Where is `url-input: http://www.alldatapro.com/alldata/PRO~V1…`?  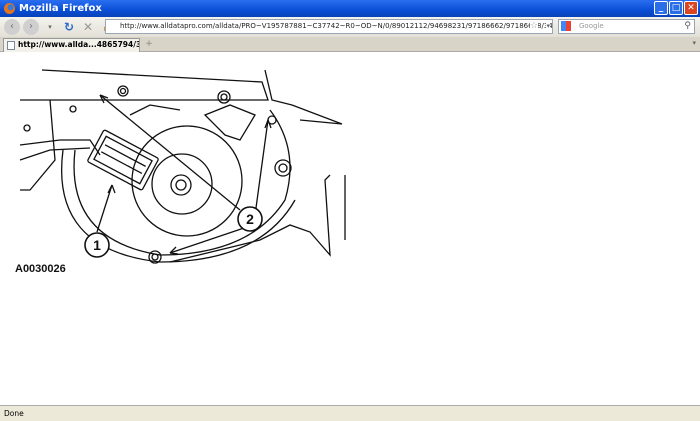
url-input: http://www.alldatapro.com/alldata/PRO~V1… is located at coordinates (329, 26).